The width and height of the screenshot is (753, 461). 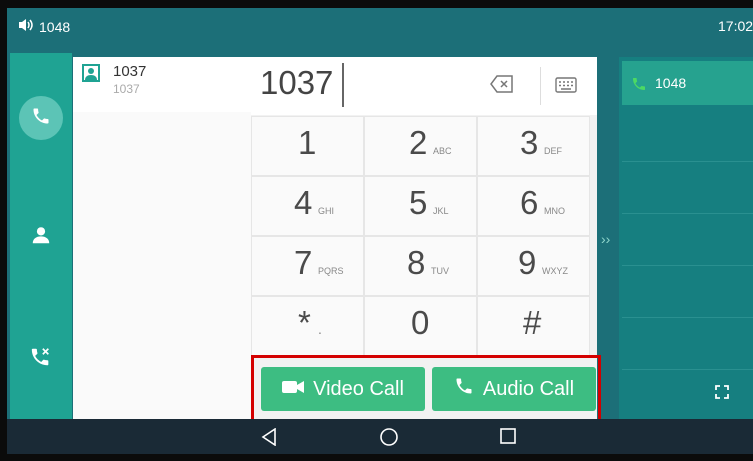 I want to click on navigation-bar, so click(x=380, y=436).